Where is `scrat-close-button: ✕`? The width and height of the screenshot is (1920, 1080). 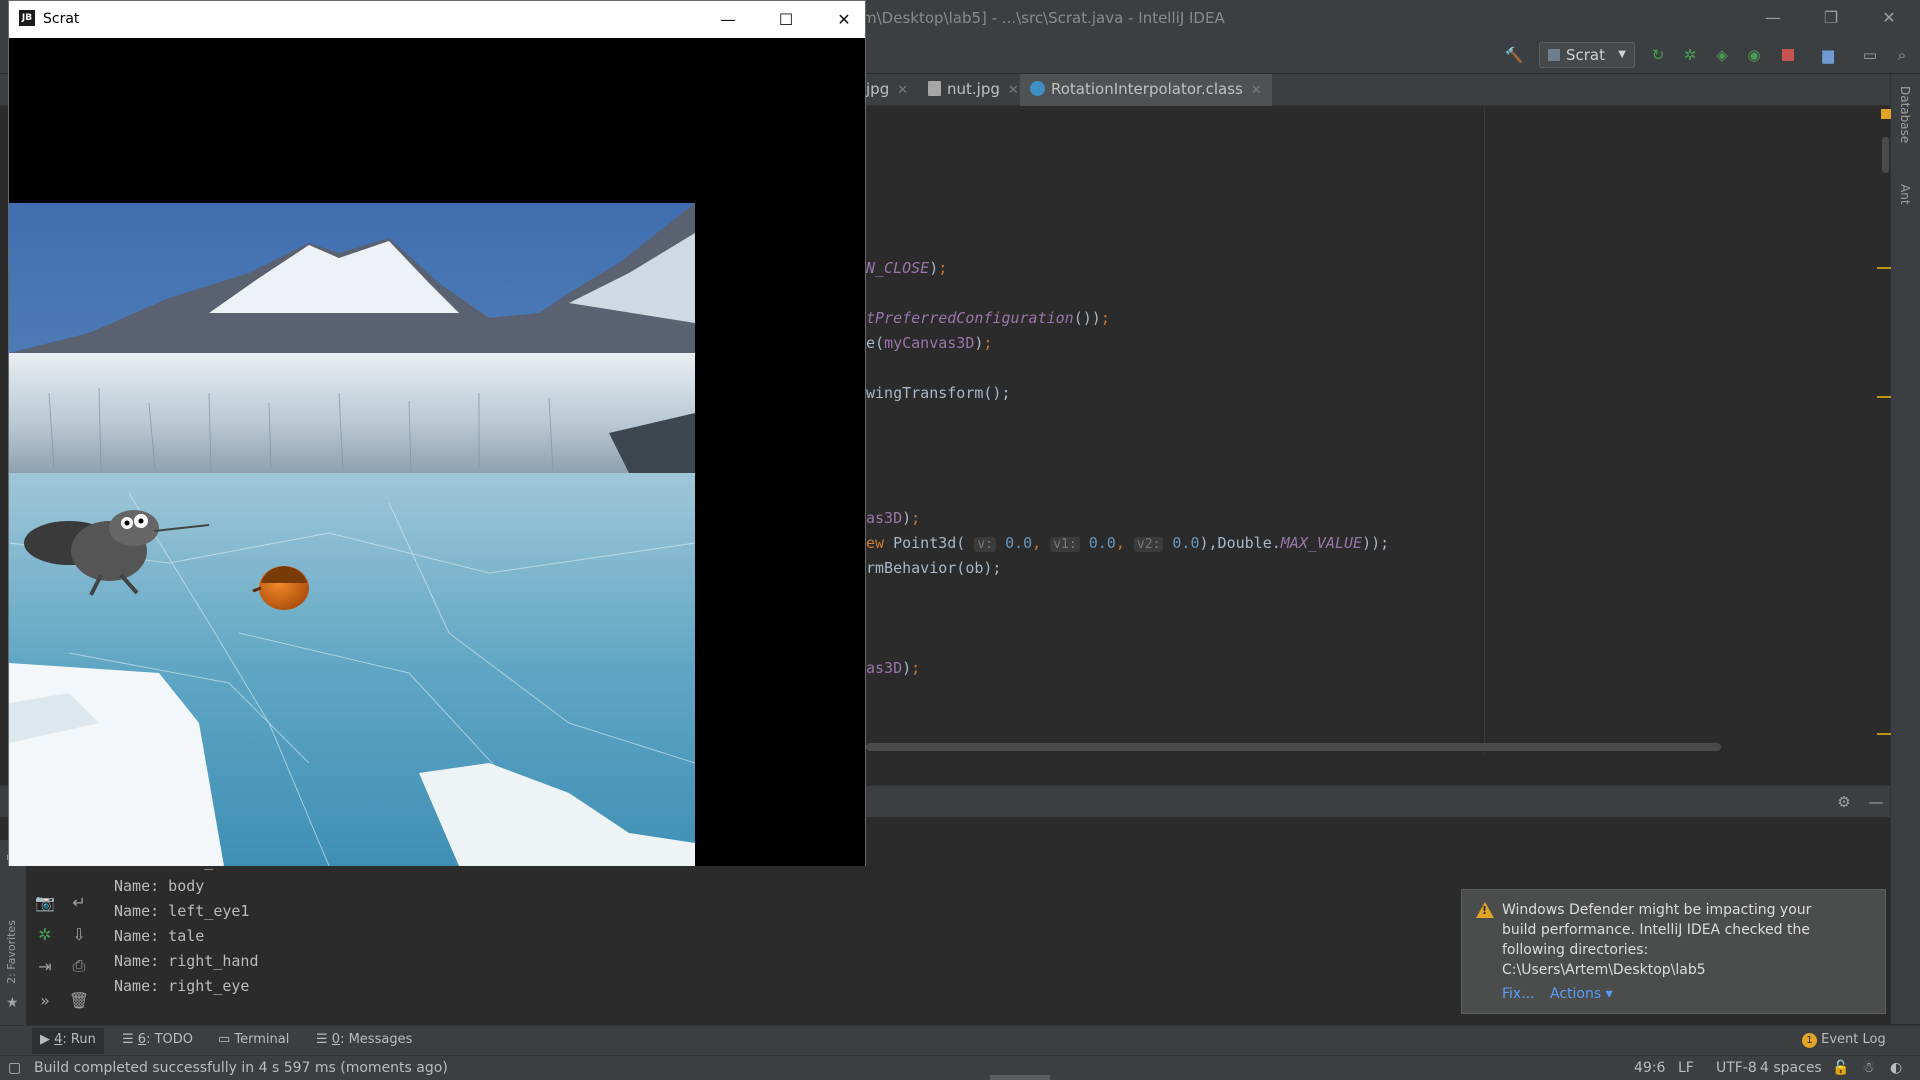 scrat-close-button: ✕ is located at coordinates (844, 20).